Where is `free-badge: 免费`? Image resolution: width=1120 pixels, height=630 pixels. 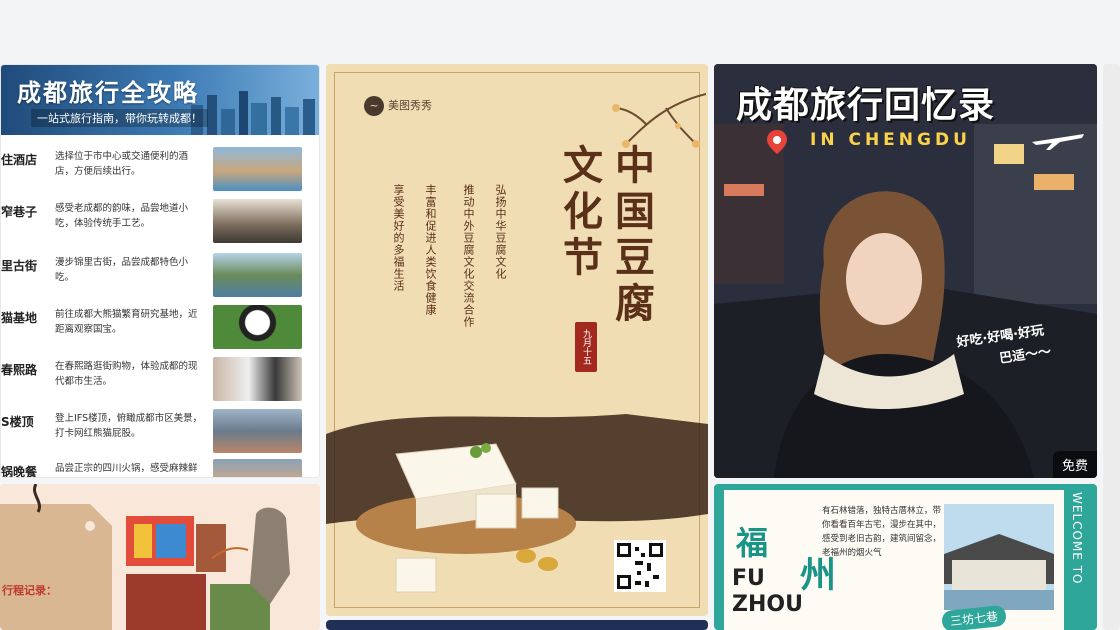
free-badge: 免费 is located at coordinates (1074, 464).